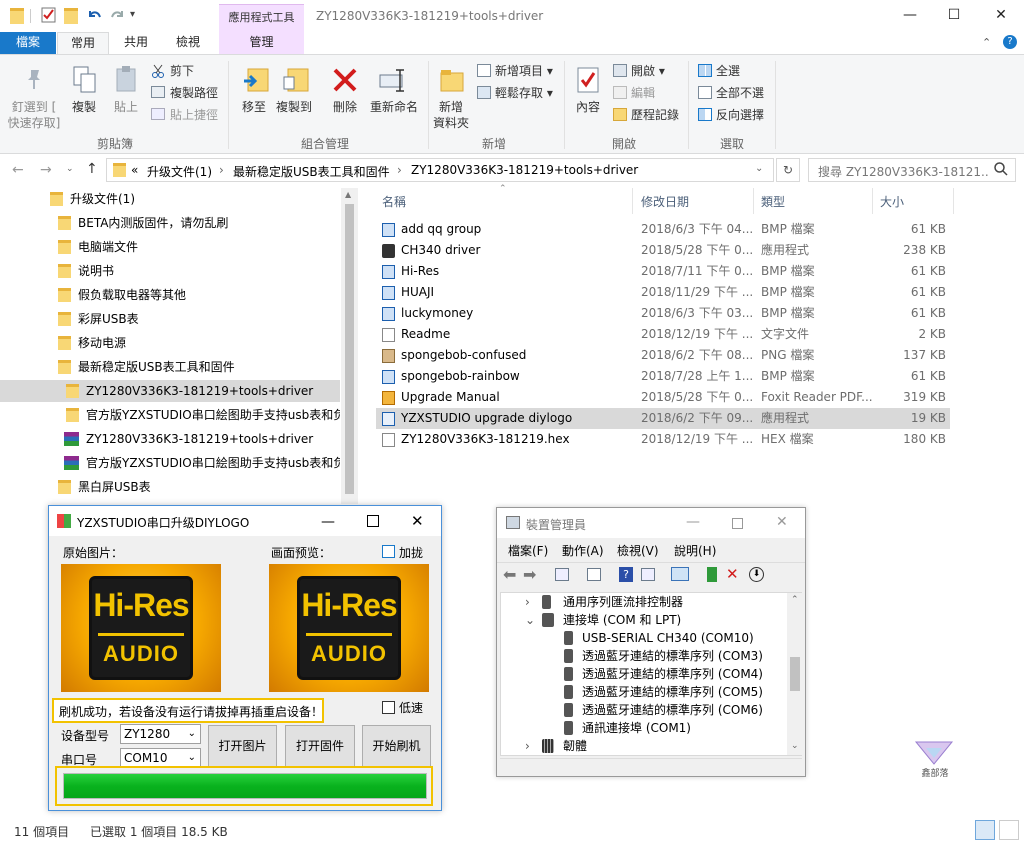  I want to click on easy-access-button: 輕鬆存取 ▾, so click(524, 93).